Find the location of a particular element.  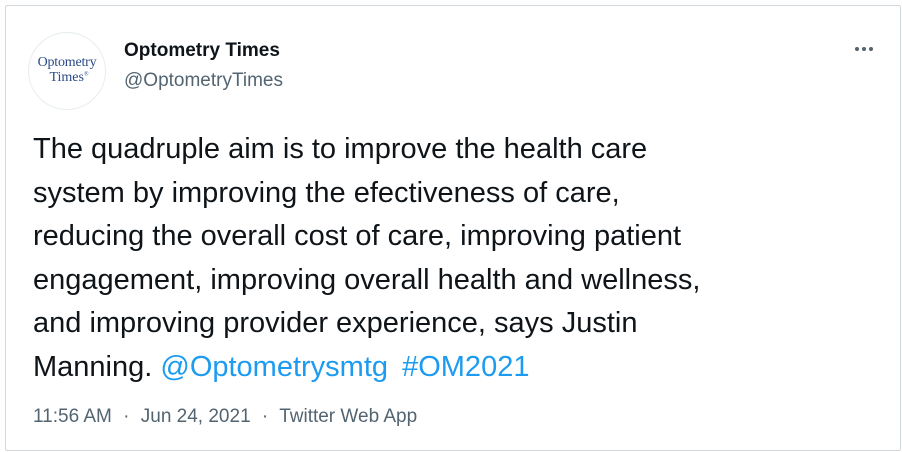

tweet-timestamp: 11:56 AM is located at coordinates (72, 416).